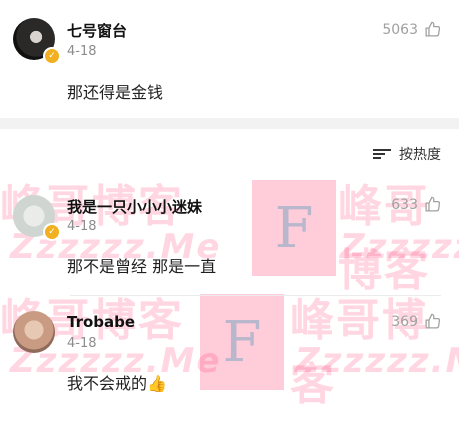 The image size is (459, 422). Describe the element at coordinates (404, 204) in the screenshot. I see `like-count: 633` at that location.